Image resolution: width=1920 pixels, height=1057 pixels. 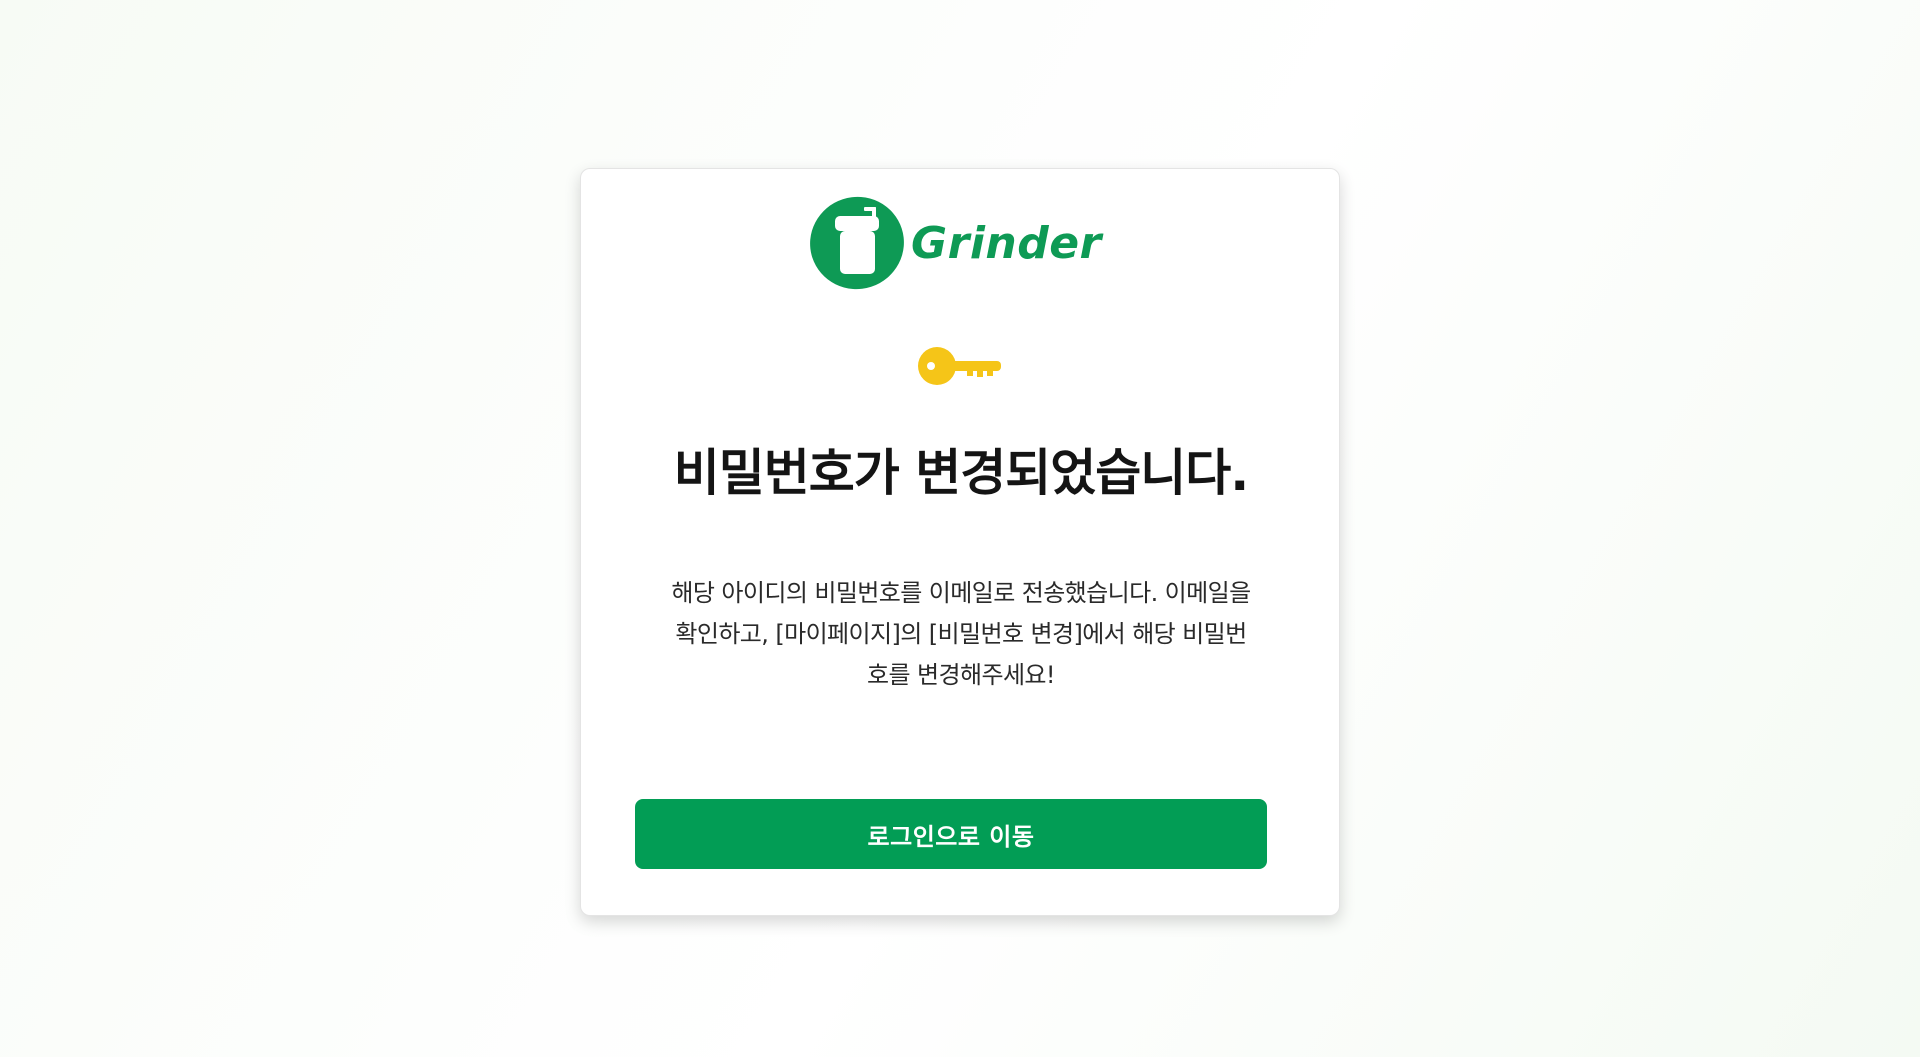 What do you see at coordinates (951, 834) in the screenshot?
I see `go-to-login-button: 로그인으로 이동` at bounding box center [951, 834].